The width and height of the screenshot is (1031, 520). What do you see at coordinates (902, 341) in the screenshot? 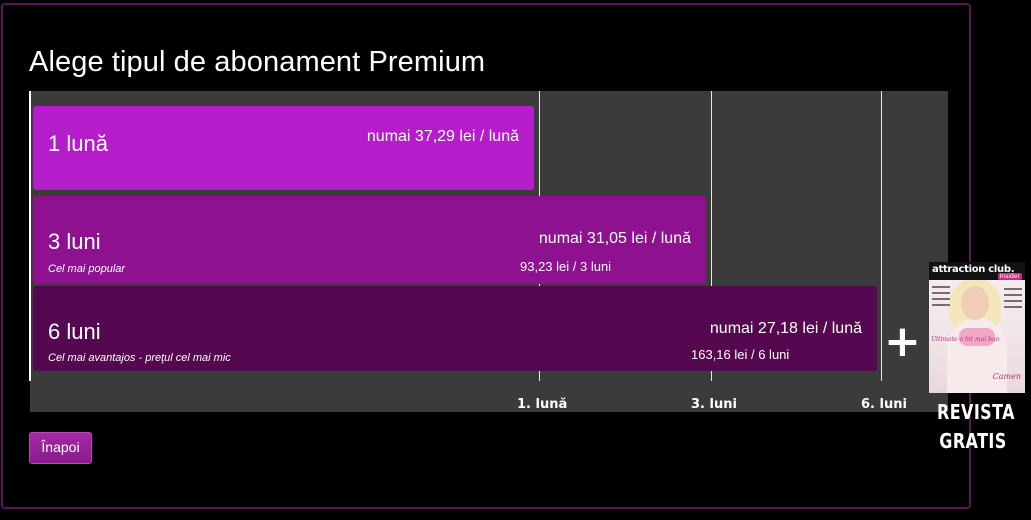
I see `plus-icon: +` at bounding box center [902, 341].